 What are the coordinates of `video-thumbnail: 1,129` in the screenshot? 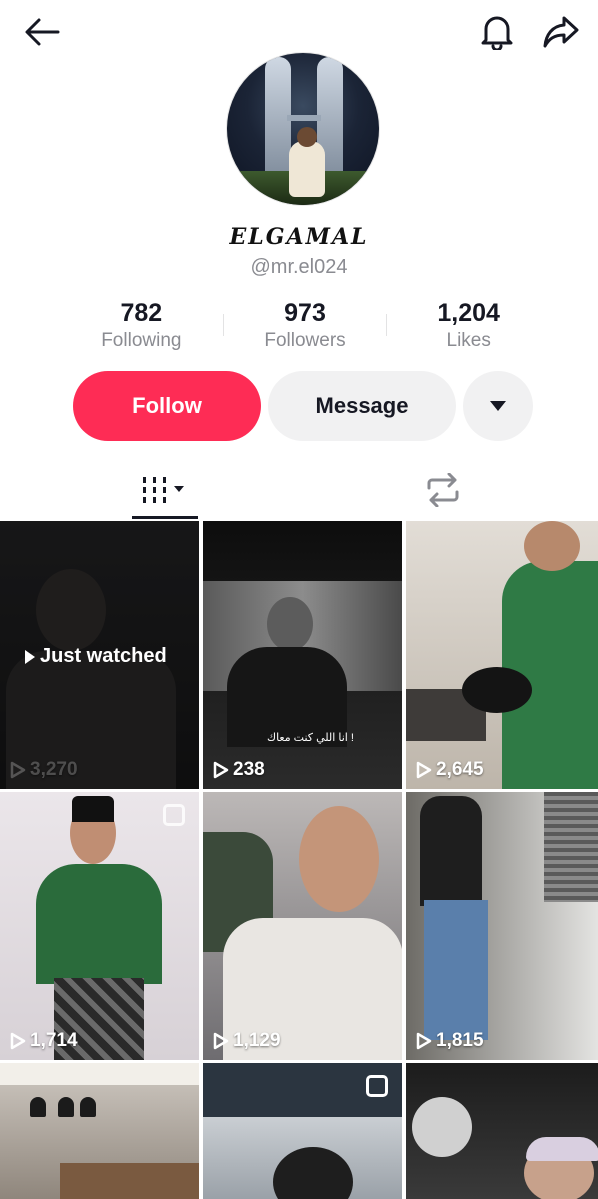 It's located at (302, 926).